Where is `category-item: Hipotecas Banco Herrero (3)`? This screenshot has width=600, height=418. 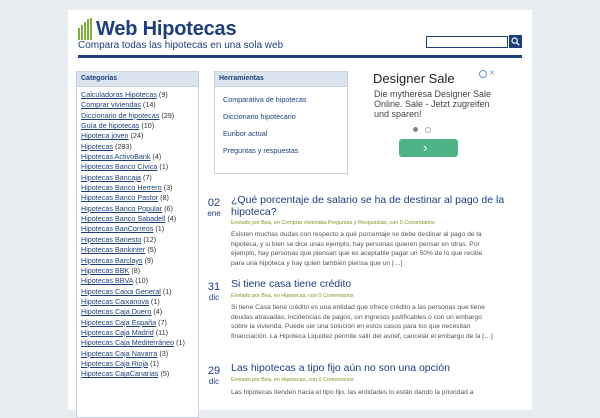
category-item: Hipotecas Banco Herrero (3) is located at coordinates (137, 188).